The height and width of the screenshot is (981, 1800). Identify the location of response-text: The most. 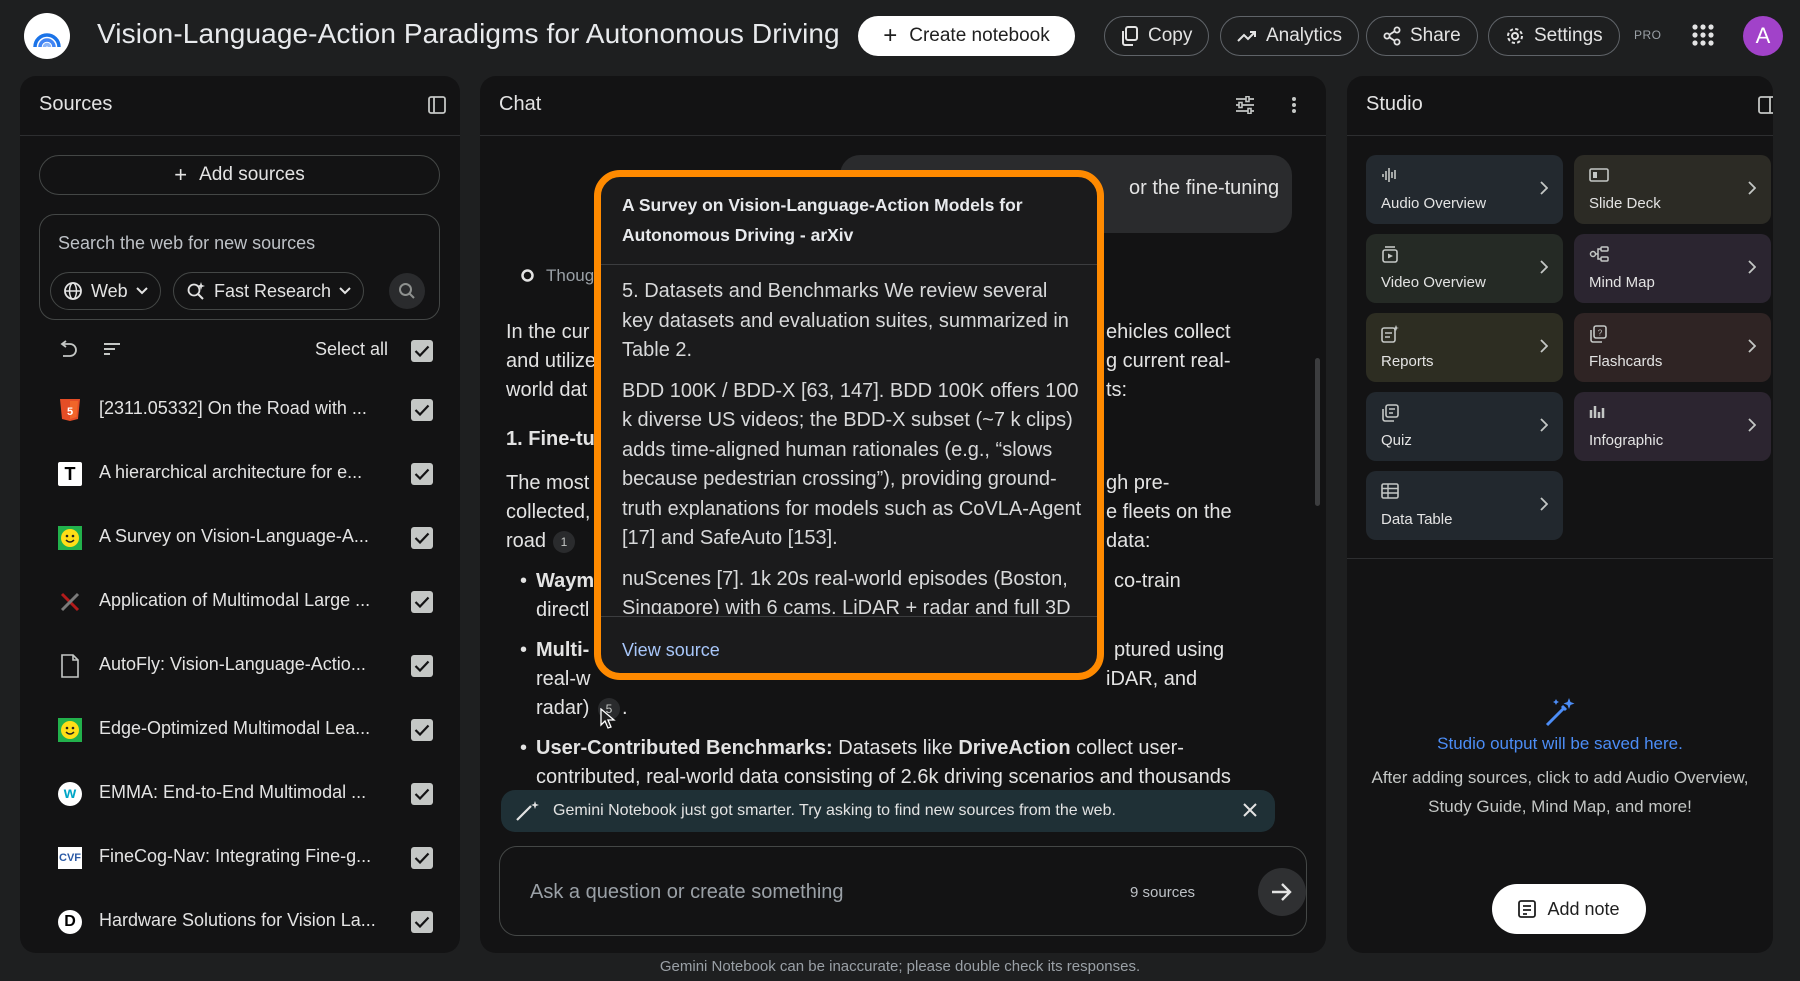
(548, 483).